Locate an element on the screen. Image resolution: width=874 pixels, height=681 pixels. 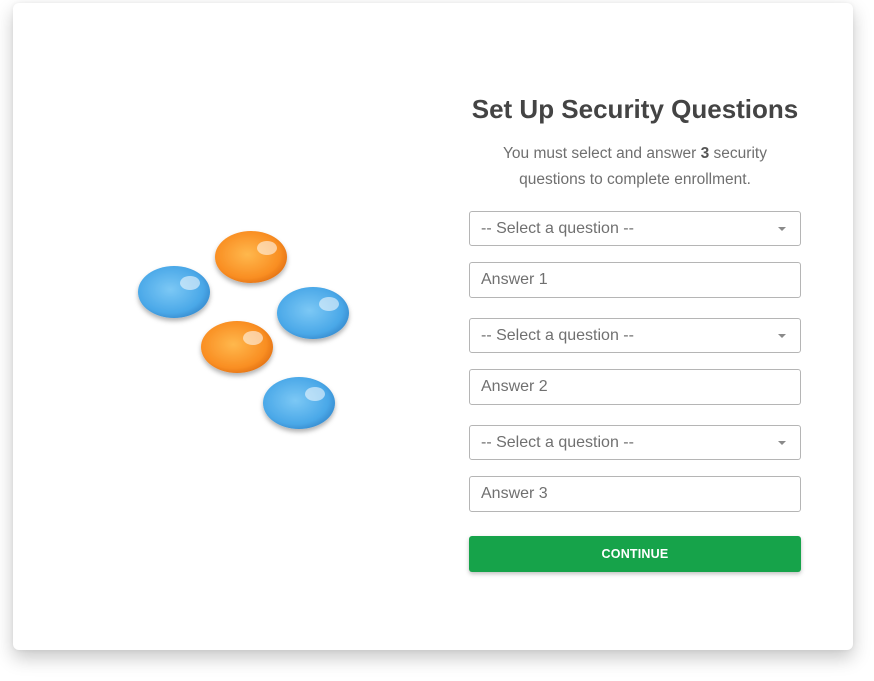
colored-droplets-logo is located at coordinates (243, 330).